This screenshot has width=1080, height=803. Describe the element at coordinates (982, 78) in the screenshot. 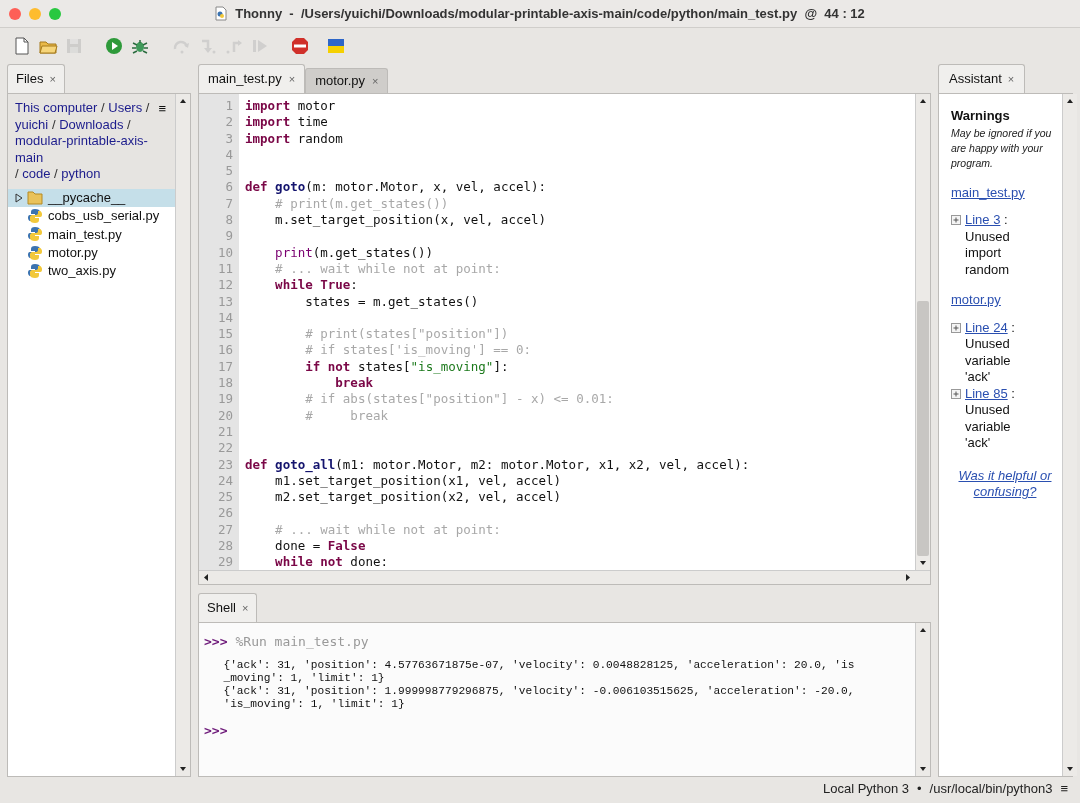

I see `assistant-tab: Assistant ×` at that location.